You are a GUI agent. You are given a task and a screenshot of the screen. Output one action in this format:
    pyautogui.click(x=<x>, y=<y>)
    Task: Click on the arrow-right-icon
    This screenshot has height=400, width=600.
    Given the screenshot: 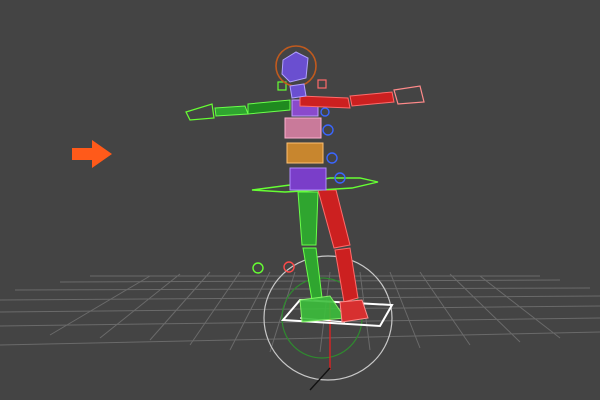 What is the action you would take?
    pyautogui.click(x=92, y=154)
    